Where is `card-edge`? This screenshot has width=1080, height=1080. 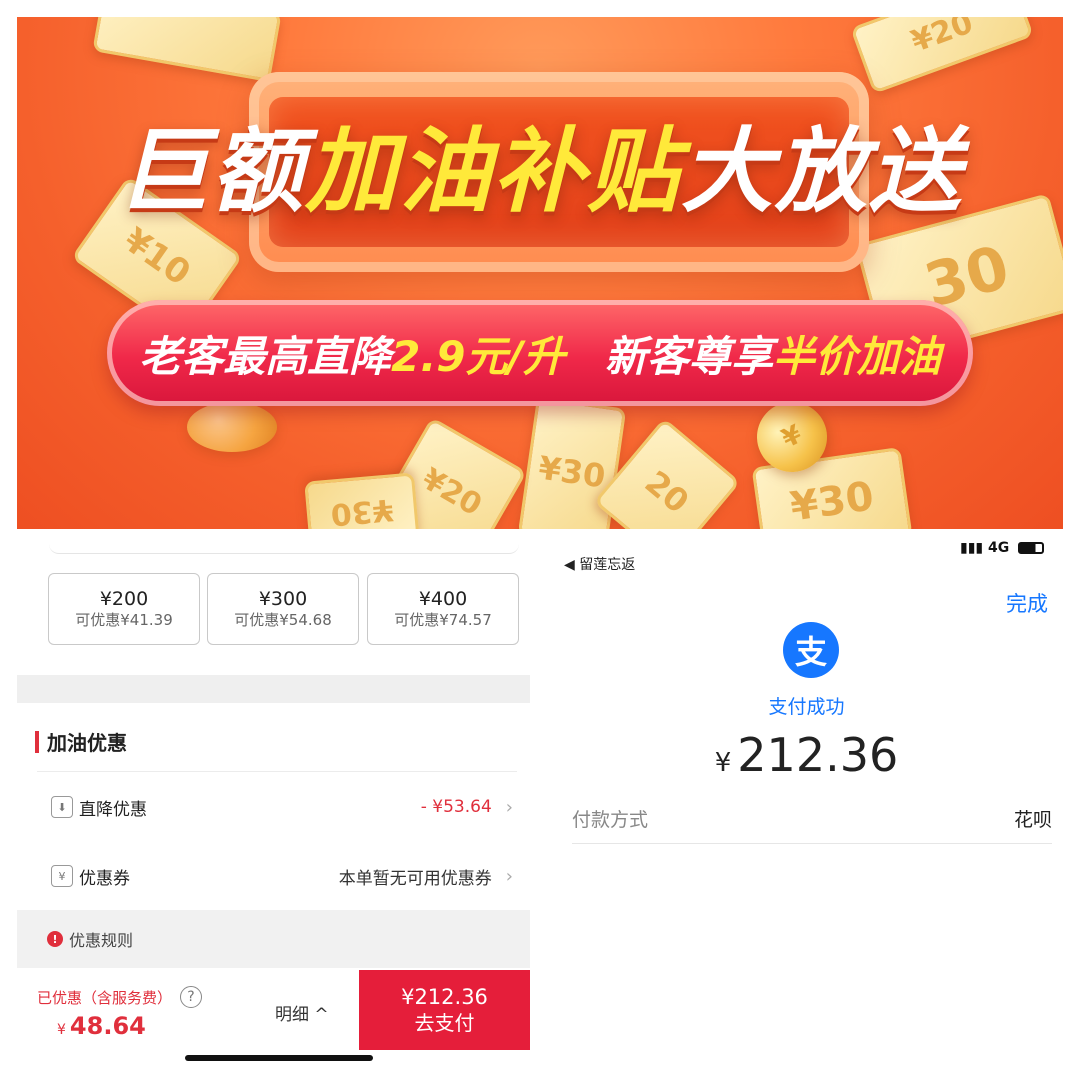
card-edge is located at coordinates (284, 549).